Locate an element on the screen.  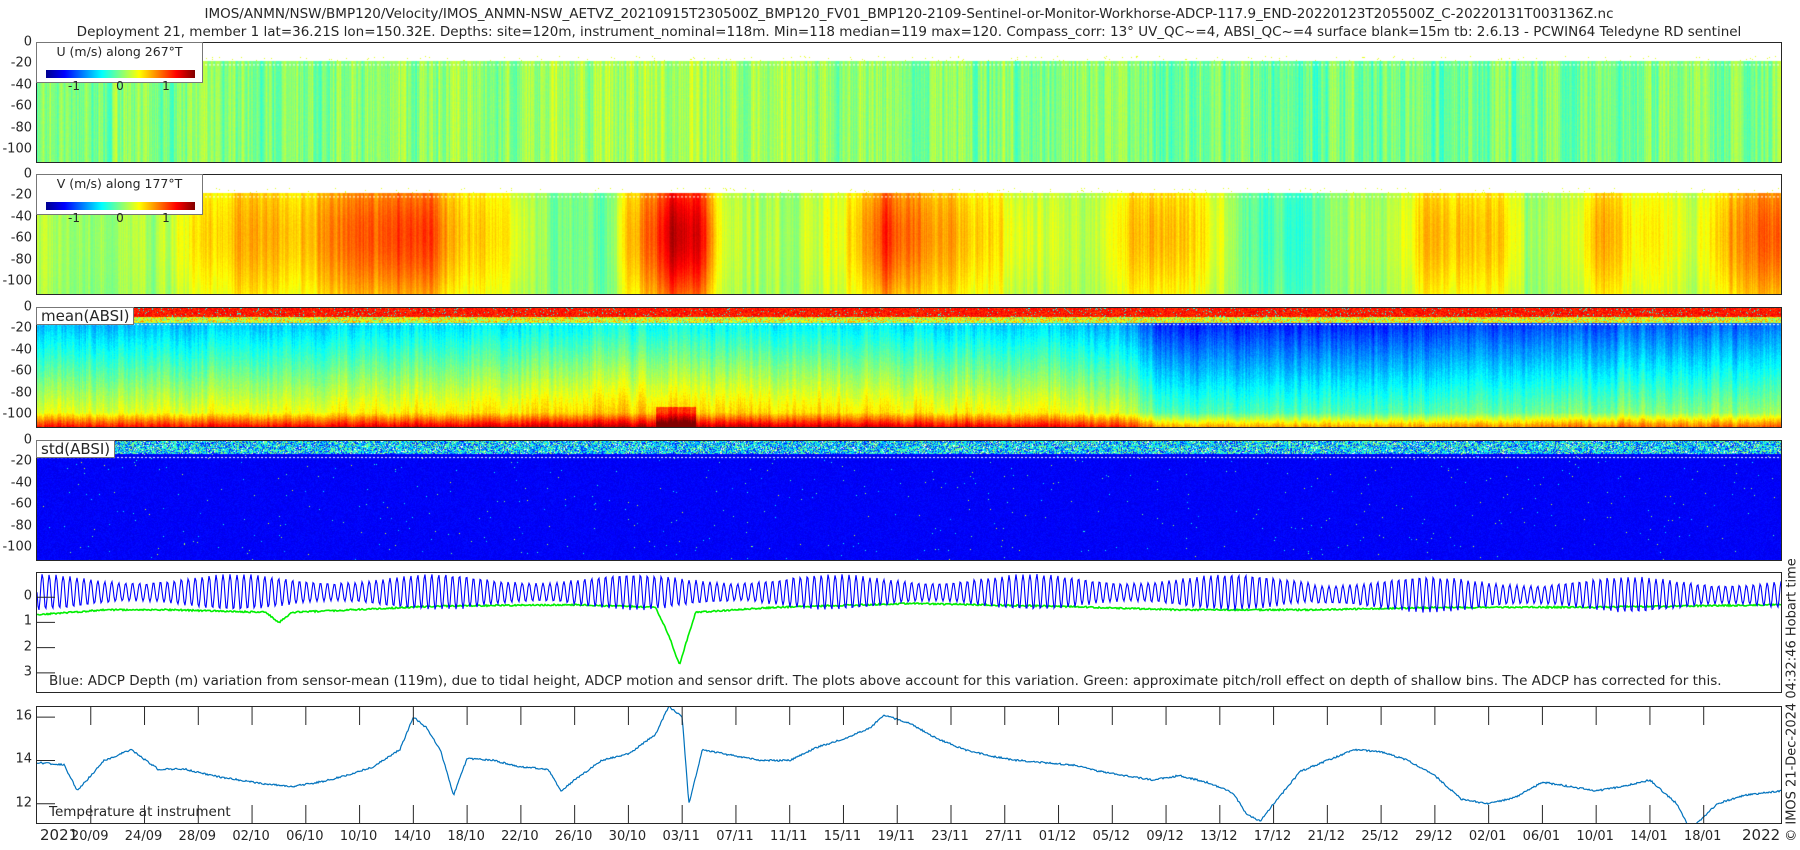
std-absi-heatmap is located at coordinates (909, 500).